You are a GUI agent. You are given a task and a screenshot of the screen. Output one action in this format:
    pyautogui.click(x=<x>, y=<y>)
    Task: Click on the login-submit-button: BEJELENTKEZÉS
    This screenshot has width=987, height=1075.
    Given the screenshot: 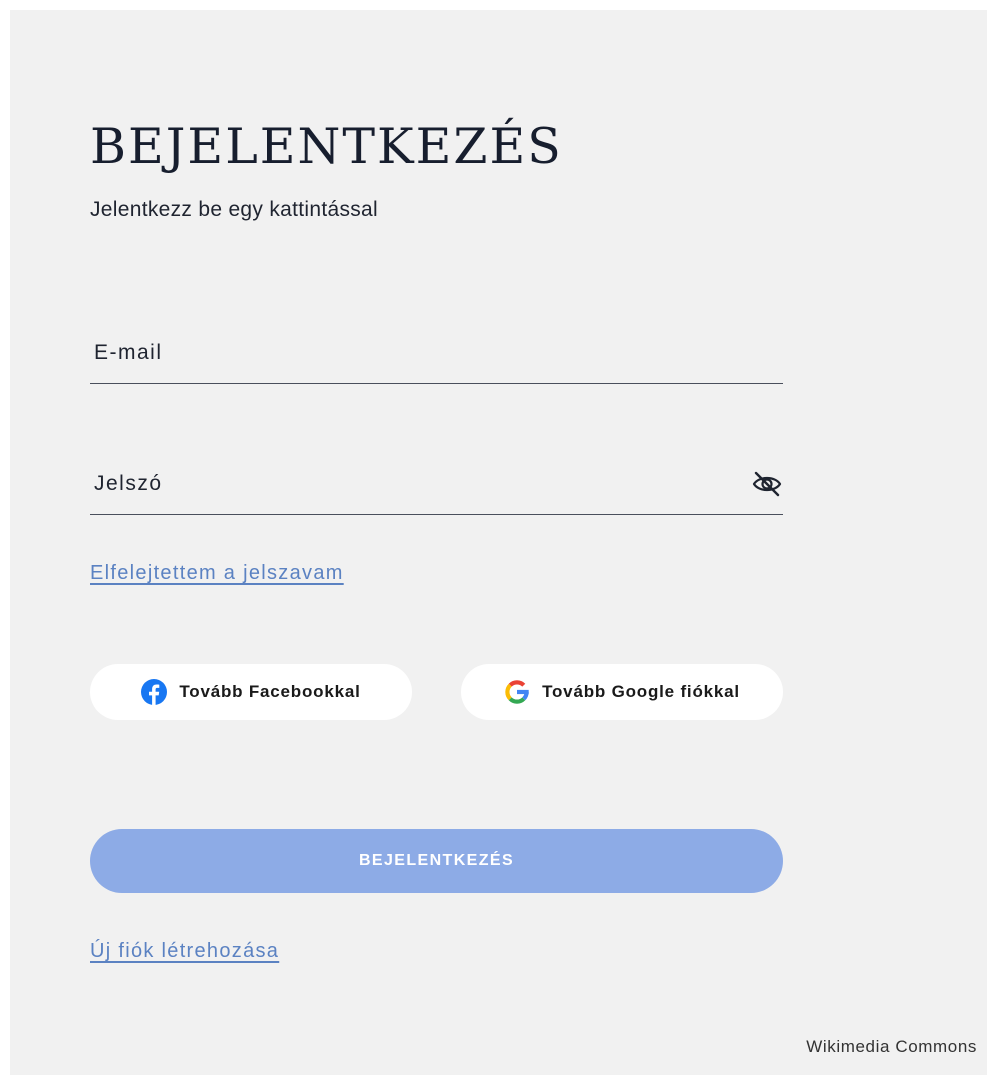 What is the action you would take?
    pyautogui.click(x=436, y=861)
    